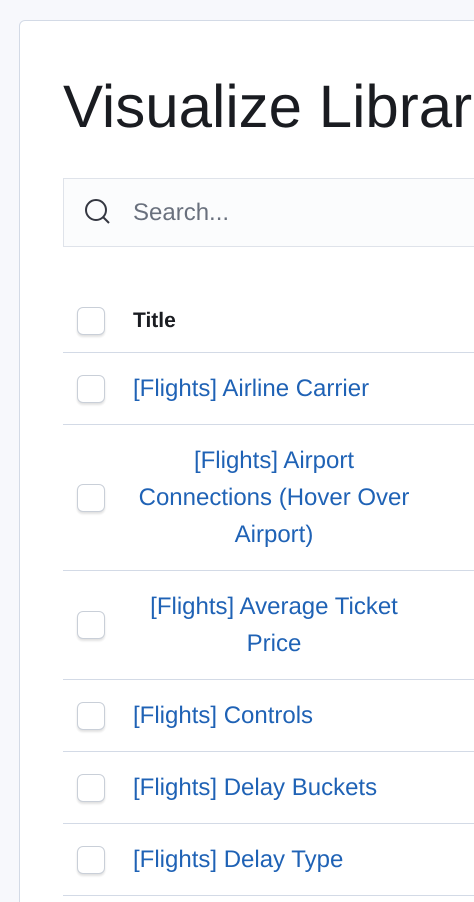 This screenshot has width=474, height=902. Describe the element at coordinates (251, 388) in the screenshot. I see `title-link: [Flights] Airline Carrier` at that location.